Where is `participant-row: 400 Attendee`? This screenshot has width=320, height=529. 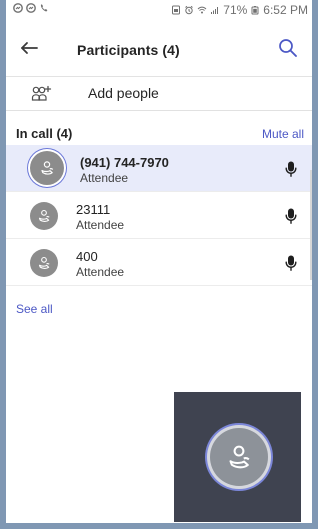
participant-row: 400 Attendee is located at coordinates (159, 262).